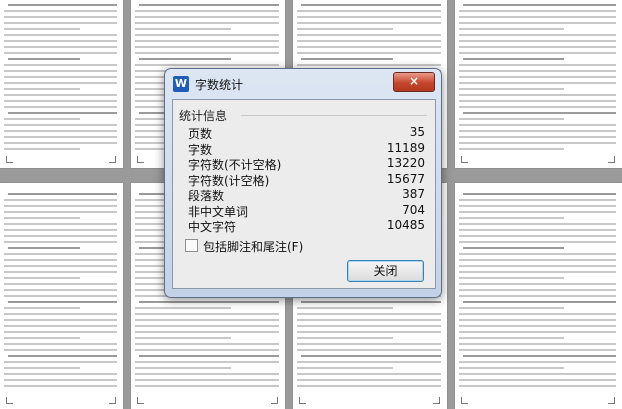 This screenshot has width=622, height=409. Describe the element at coordinates (219, 85) in the screenshot. I see `dialog-title: 字数统计` at that location.